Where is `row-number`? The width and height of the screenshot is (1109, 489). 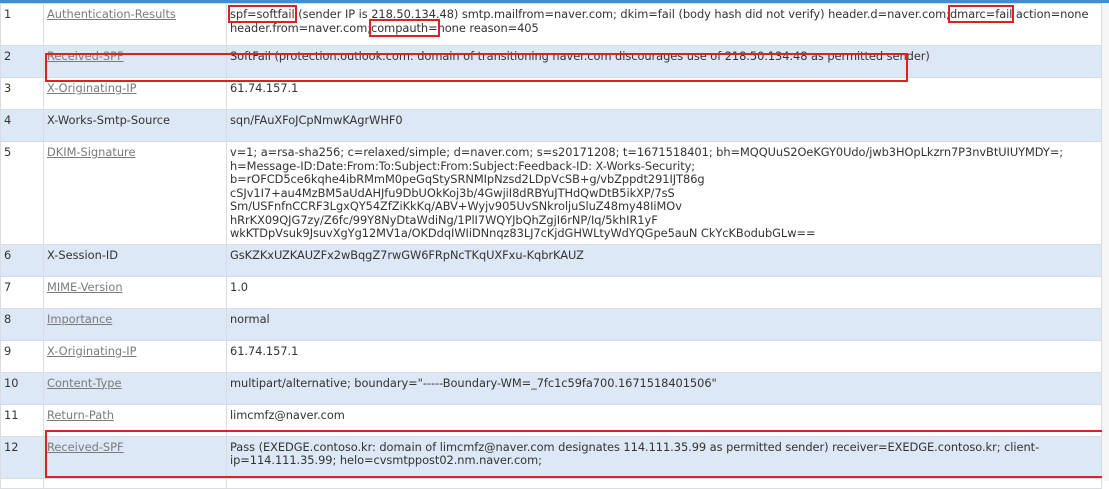 row-number is located at coordinates (22, 483).